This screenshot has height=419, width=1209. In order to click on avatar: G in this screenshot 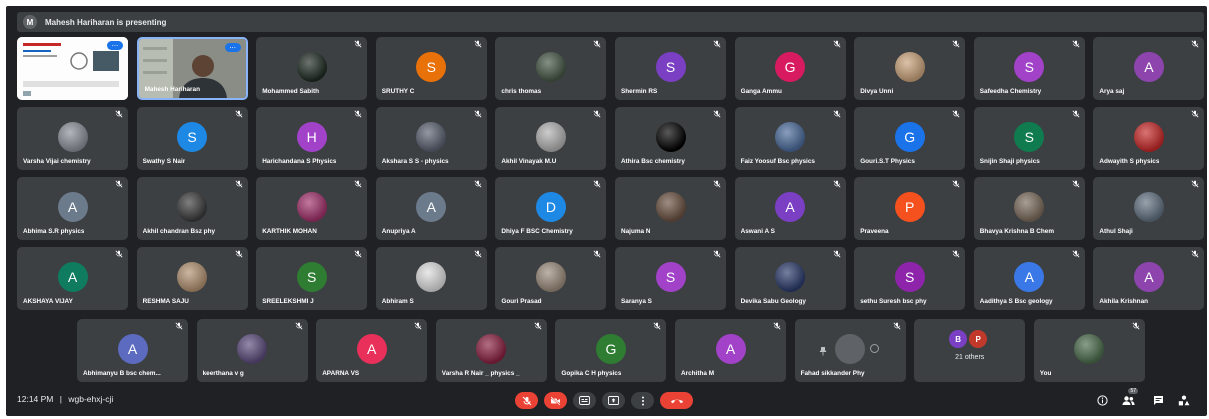, I will do `click(790, 67)`.